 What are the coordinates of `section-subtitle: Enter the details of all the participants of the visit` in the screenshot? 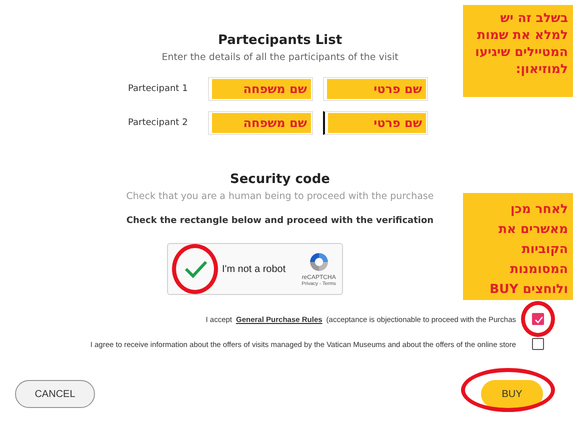 It's located at (280, 57).